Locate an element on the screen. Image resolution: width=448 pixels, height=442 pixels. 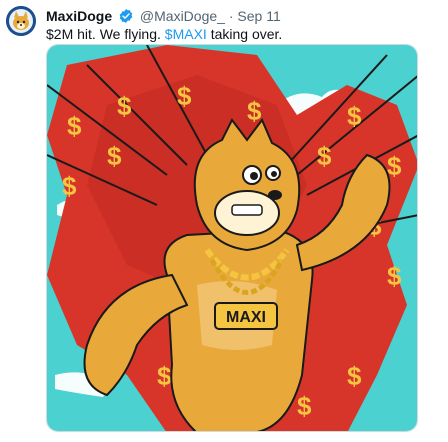
text-after: taking over. is located at coordinates (244, 34).